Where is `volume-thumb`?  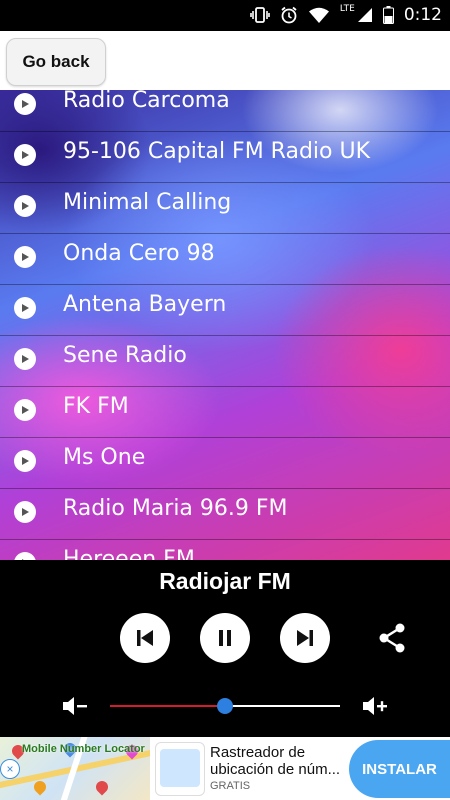 volume-thumb is located at coordinates (225, 706).